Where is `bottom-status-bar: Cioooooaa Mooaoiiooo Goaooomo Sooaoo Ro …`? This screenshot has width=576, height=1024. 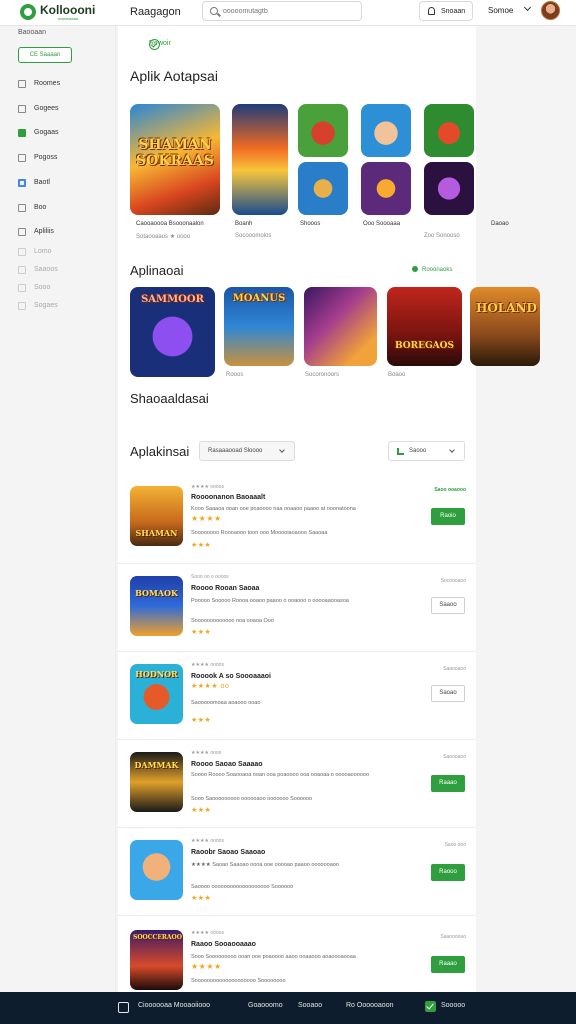
bottom-status-bar: Cioooooaa Mooaoiiooo Goaooomo Sooaoo Ro … is located at coordinates (288, 1008).